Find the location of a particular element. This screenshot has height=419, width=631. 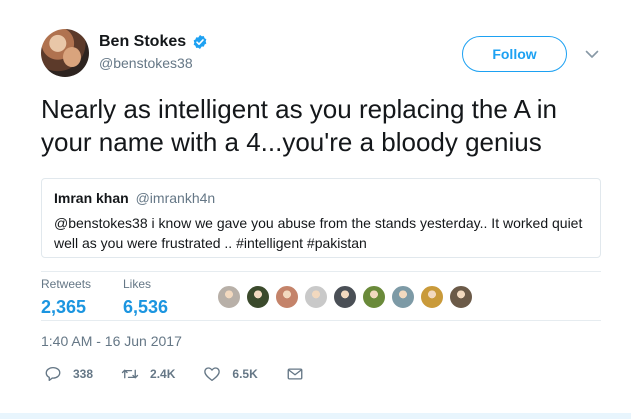

retweet-count: 2.4K is located at coordinates (163, 374).